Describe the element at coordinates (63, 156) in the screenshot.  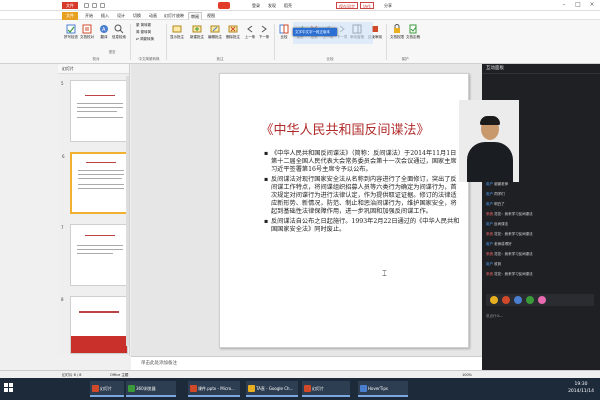
I see `slide-number: 6` at that location.